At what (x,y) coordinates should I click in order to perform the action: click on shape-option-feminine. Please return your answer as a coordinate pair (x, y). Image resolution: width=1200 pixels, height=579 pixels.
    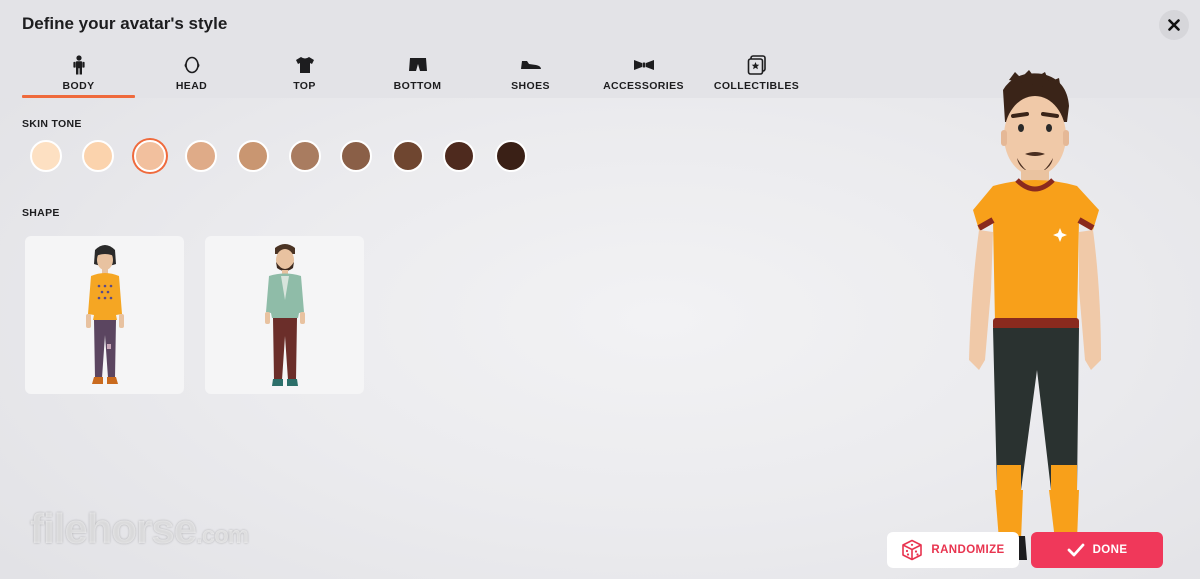
    Looking at the image, I should click on (104, 315).